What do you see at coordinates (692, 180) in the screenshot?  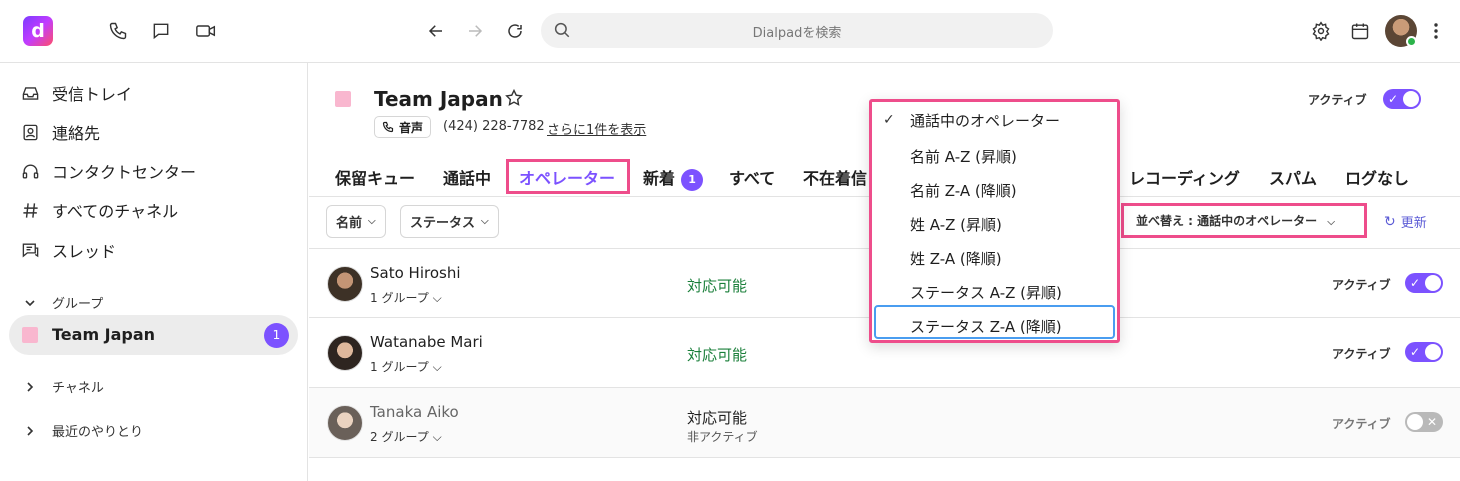 I see `new-count-badge: 1` at bounding box center [692, 180].